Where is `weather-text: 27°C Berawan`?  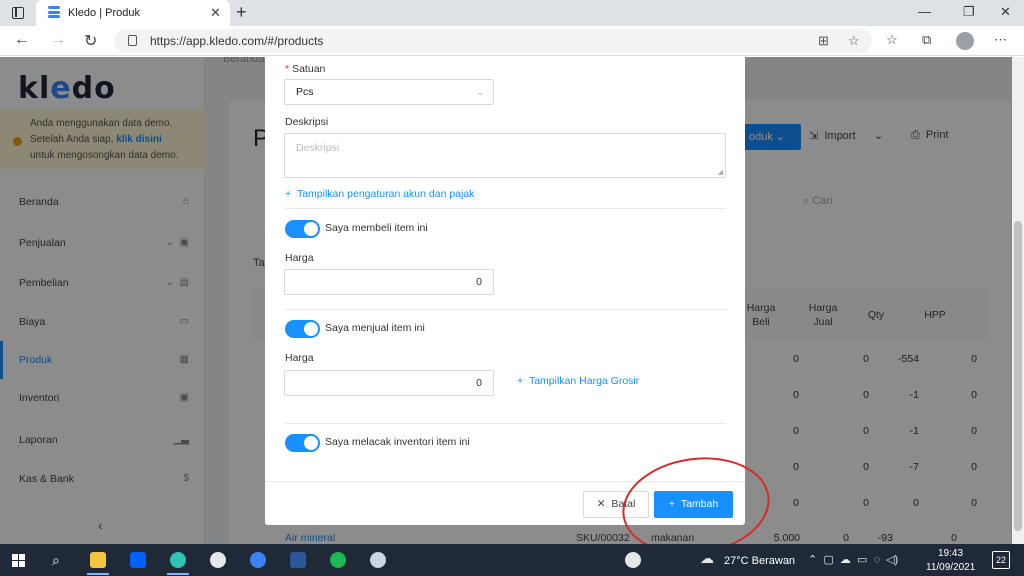 weather-text: 27°C Berawan is located at coordinates (759, 561).